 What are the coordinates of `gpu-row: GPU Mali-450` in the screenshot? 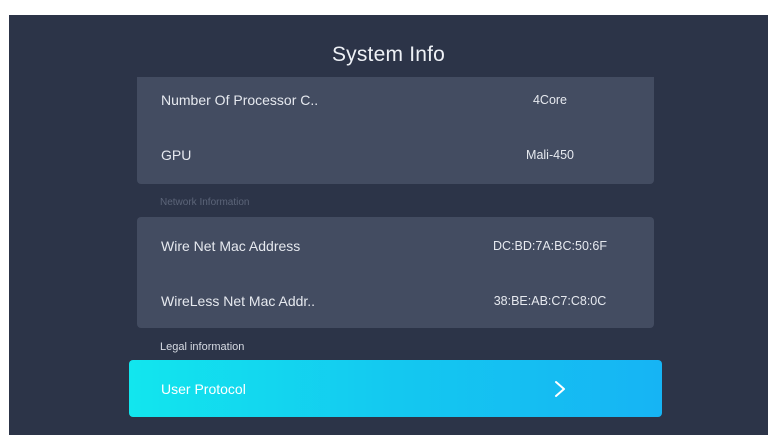 It's located at (395, 155).